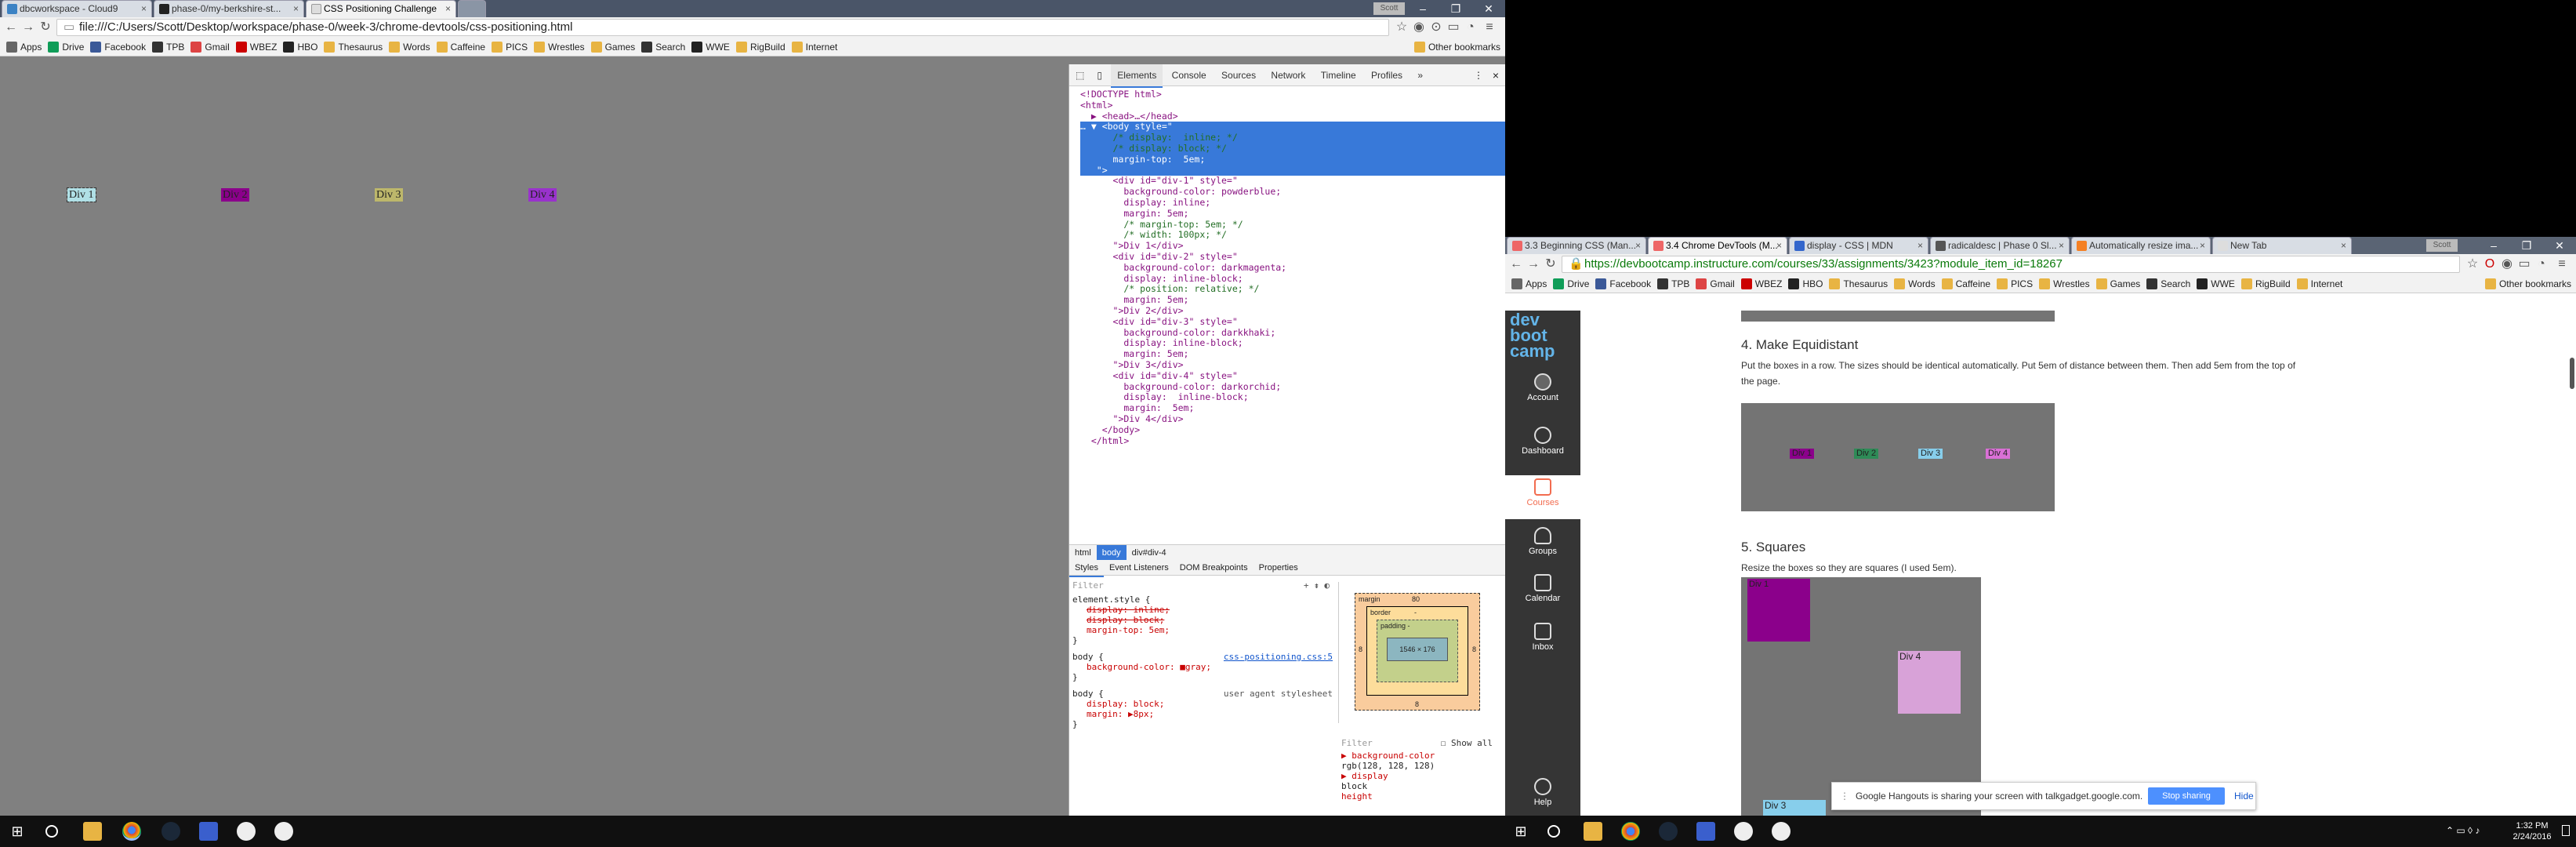 The width and height of the screenshot is (2576, 847). What do you see at coordinates (1203, 630) in the screenshot?
I see `style-prop-margin-top: margin-top: 5em;` at bounding box center [1203, 630].